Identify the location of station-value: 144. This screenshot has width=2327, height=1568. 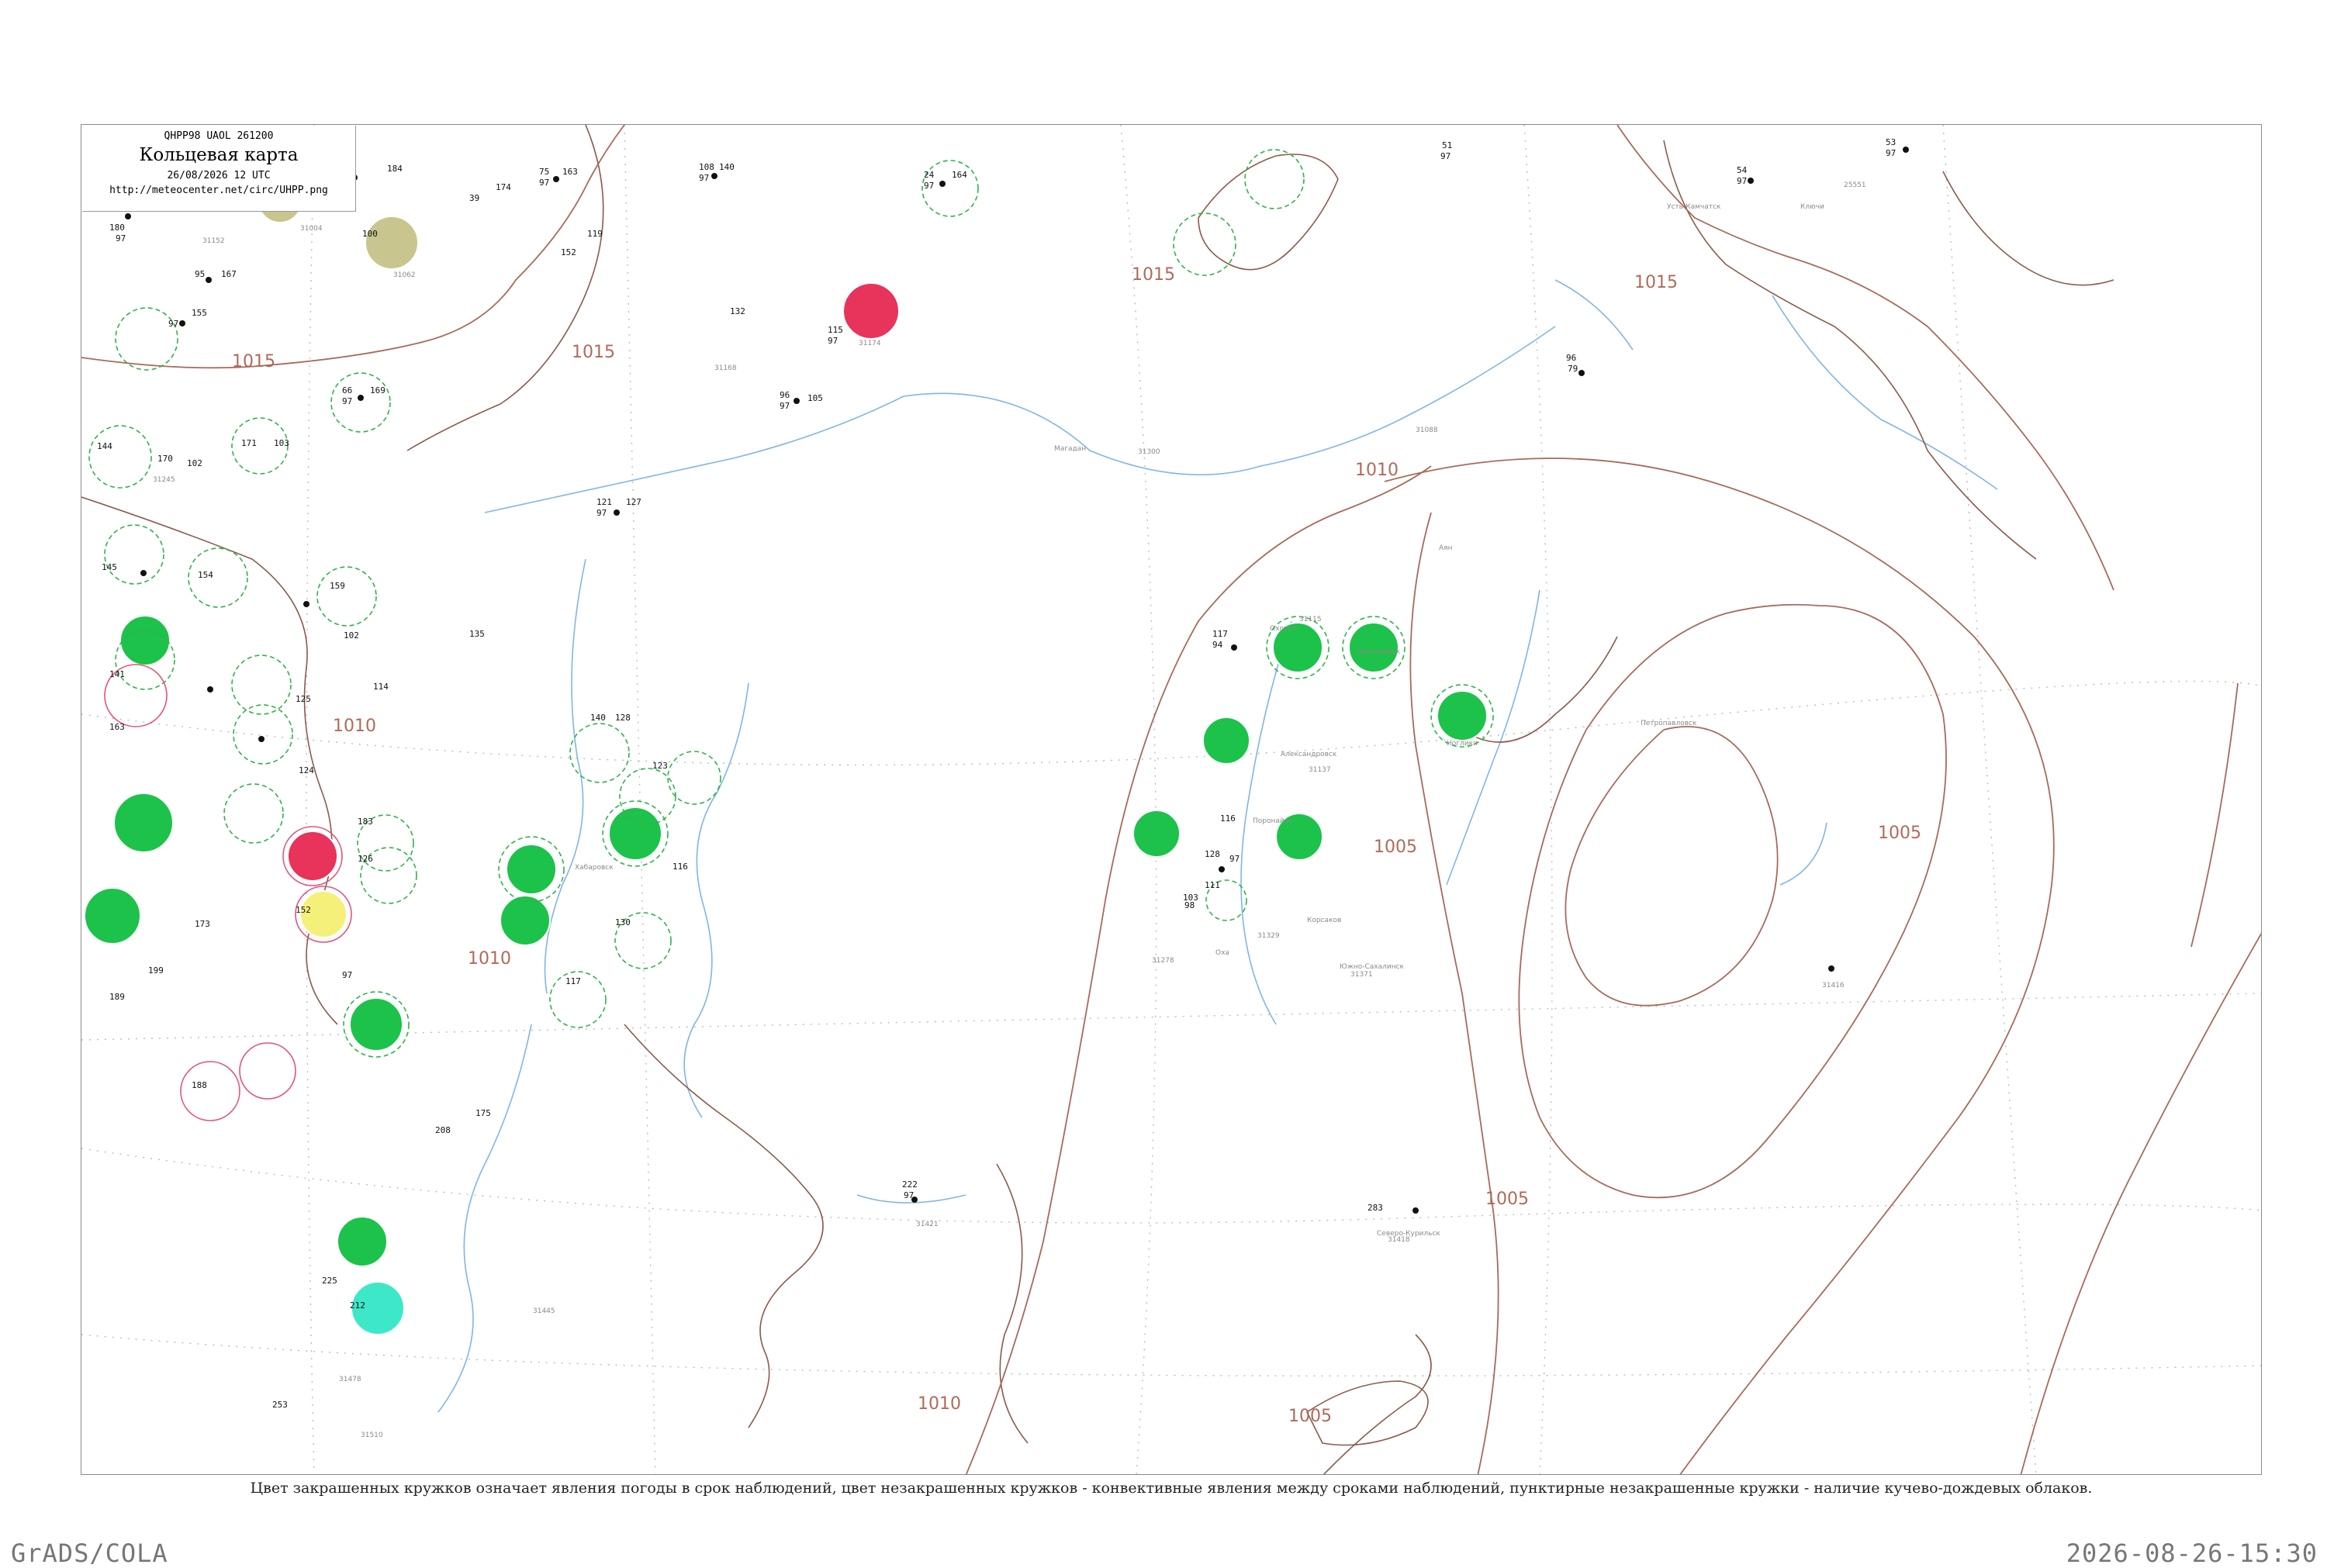
(104, 446).